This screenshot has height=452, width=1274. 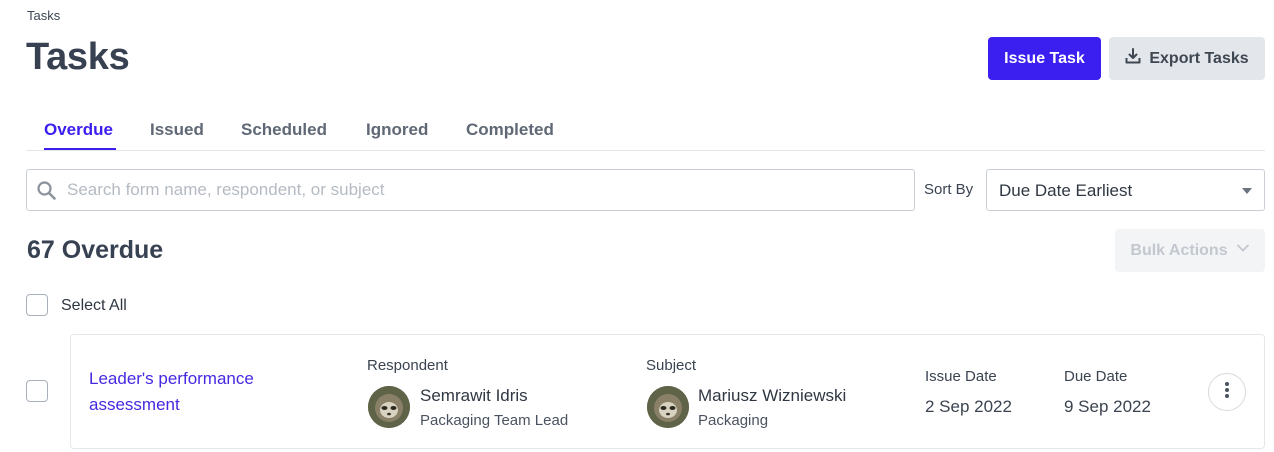 I want to click on issue-date-heading: Issue Date, so click(x=961, y=376).